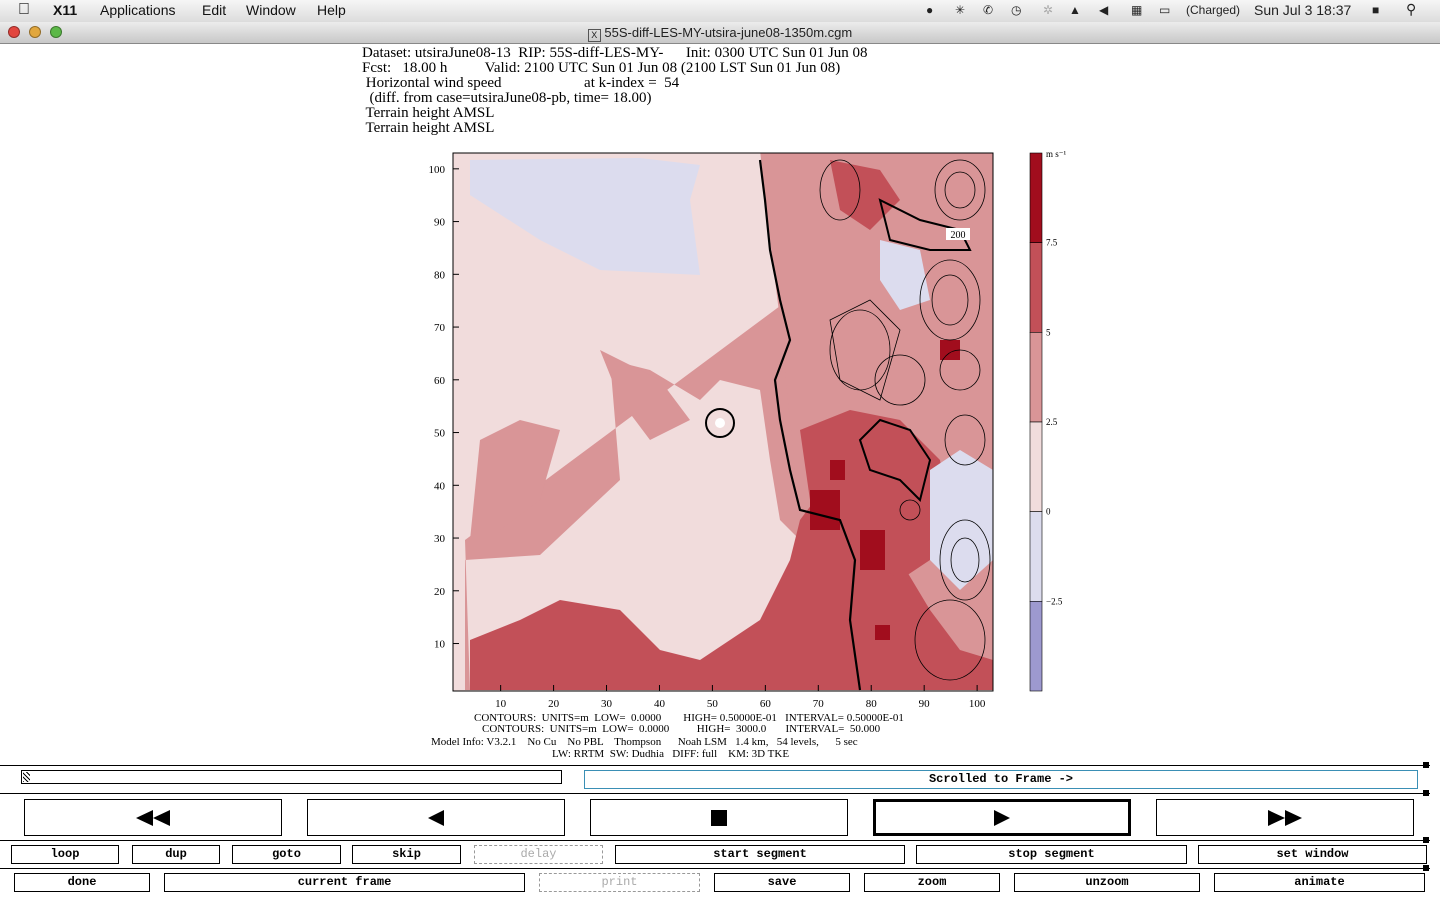 The image size is (1440, 900). Describe the element at coordinates (344, 882) in the screenshot. I see `current-frame-button: current frame` at that location.